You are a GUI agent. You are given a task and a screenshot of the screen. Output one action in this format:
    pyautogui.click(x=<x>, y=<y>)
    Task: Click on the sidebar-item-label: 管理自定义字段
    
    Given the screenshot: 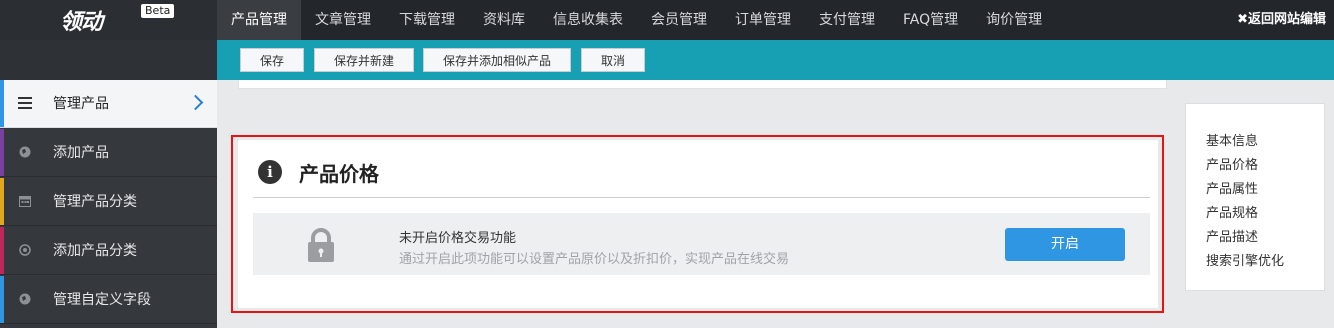 What is the action you would take?
    pyautogui.click(x=102, y=300)
    